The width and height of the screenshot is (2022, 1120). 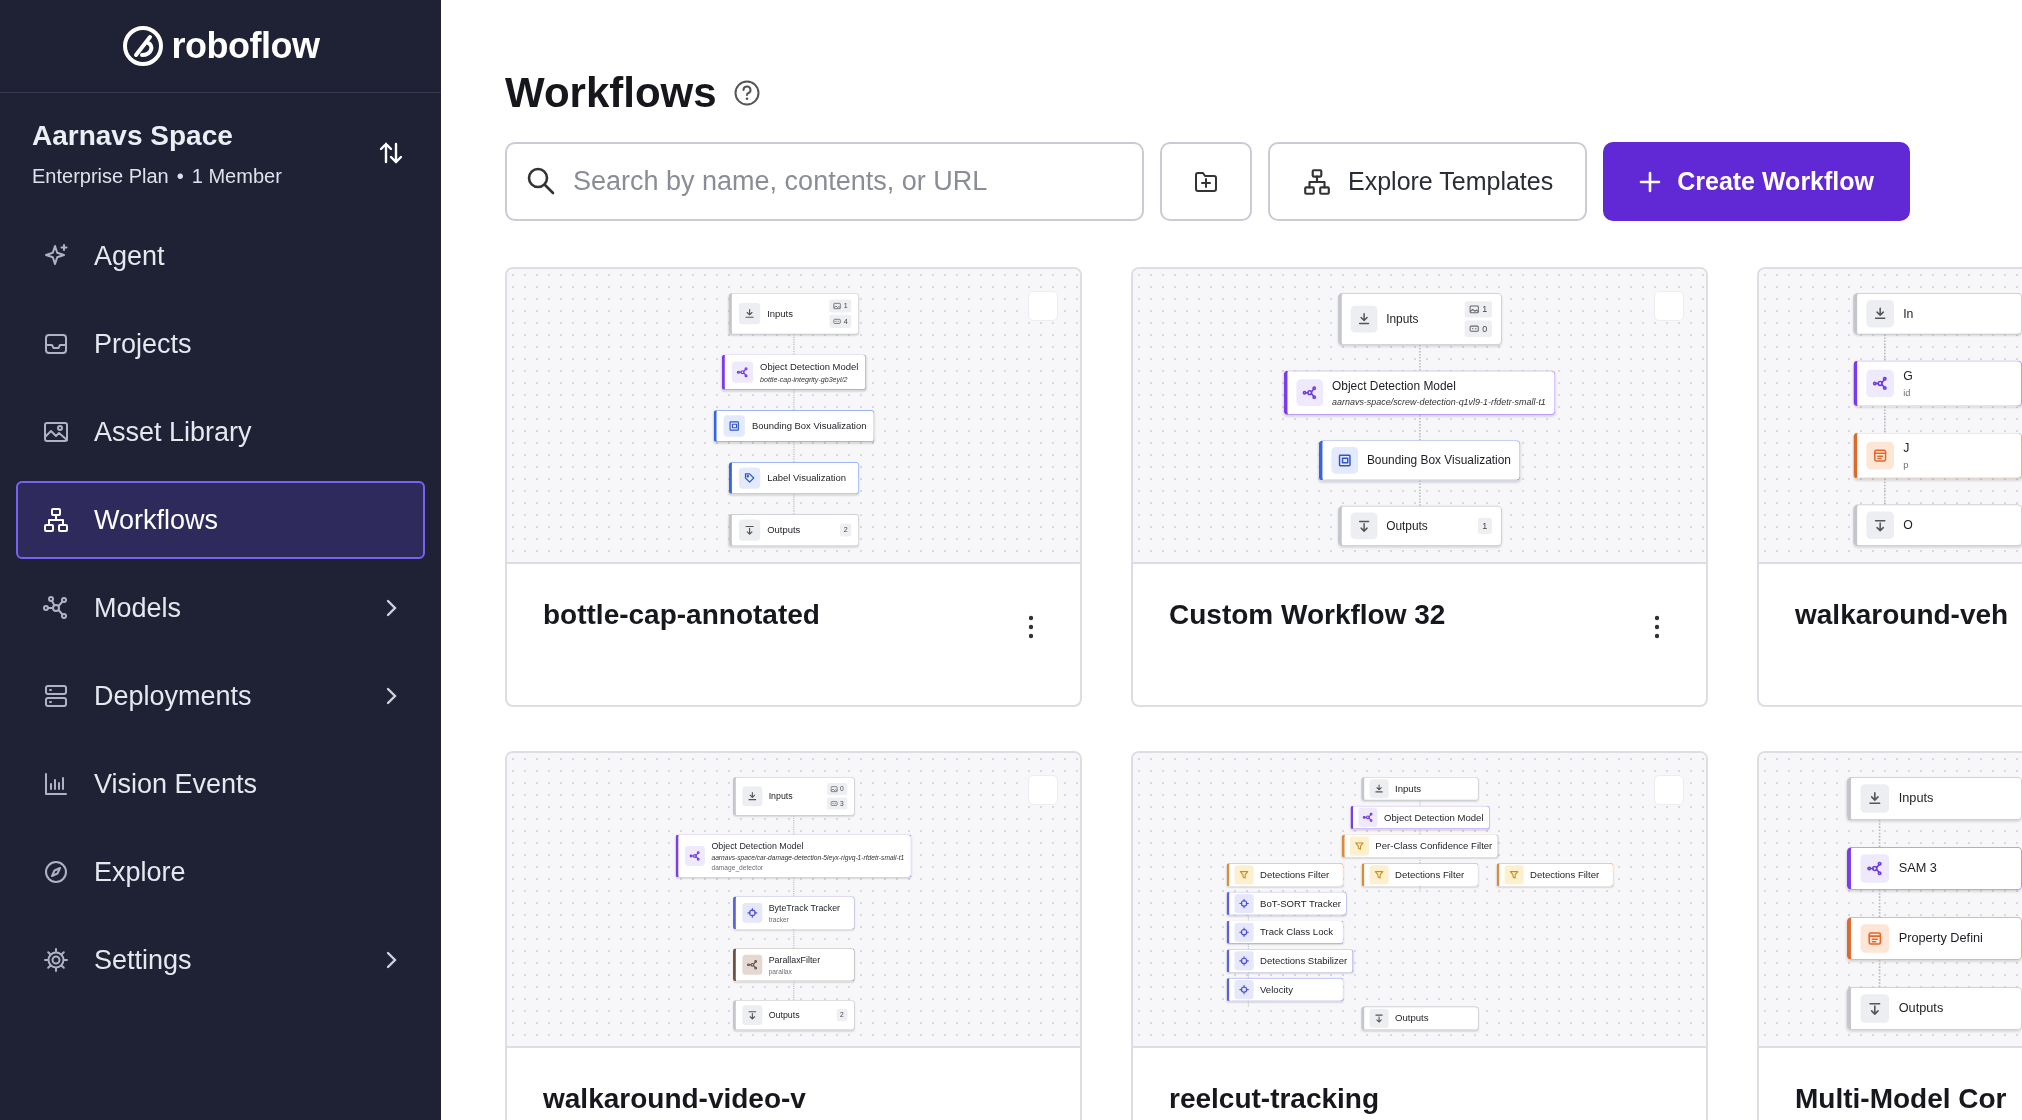 What do you see at coordinates (824, 182) in the screenshot?
I see `search-field: Search by name, contents, or URL` at bounding box center [824, 182].